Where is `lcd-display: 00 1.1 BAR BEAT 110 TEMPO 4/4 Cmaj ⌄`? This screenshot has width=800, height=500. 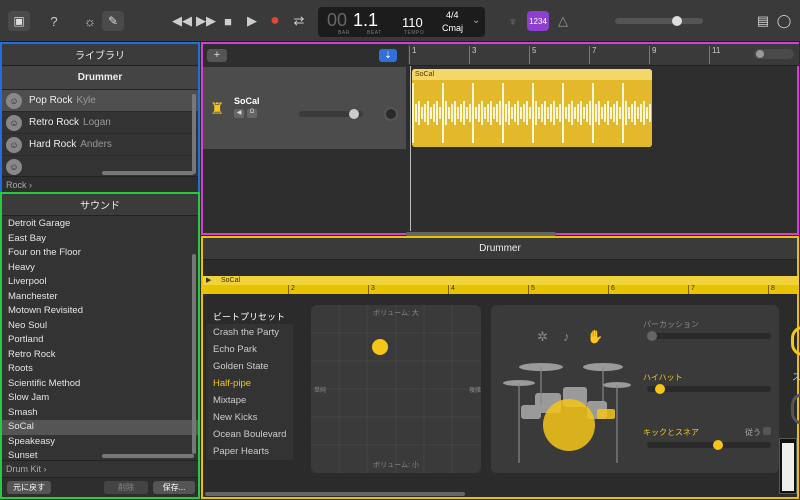 lcd-display: 00 1.1 BAR BEAT 110 TEMPO 4/4 Cmaj ⌄ is located at coordinates (401, 22).